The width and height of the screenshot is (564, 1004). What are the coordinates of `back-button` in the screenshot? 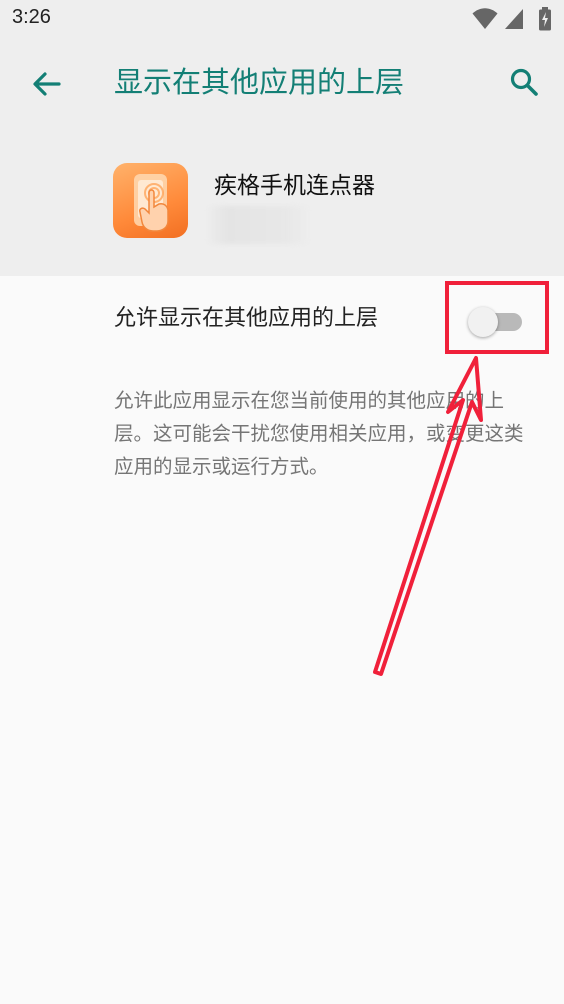 It's located at (46, 84).